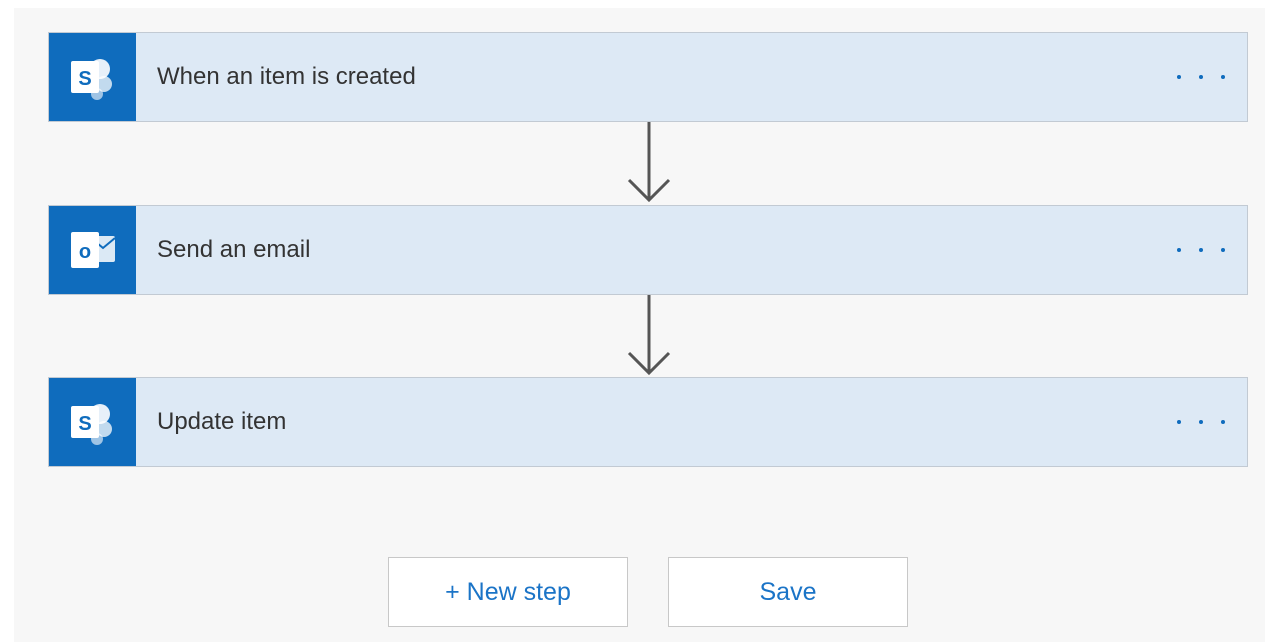 This screenshot has height=642, width=1265. Describe the element at coordinates (222, 421) in the screenshot. I see `step-title: Update item` at that location.